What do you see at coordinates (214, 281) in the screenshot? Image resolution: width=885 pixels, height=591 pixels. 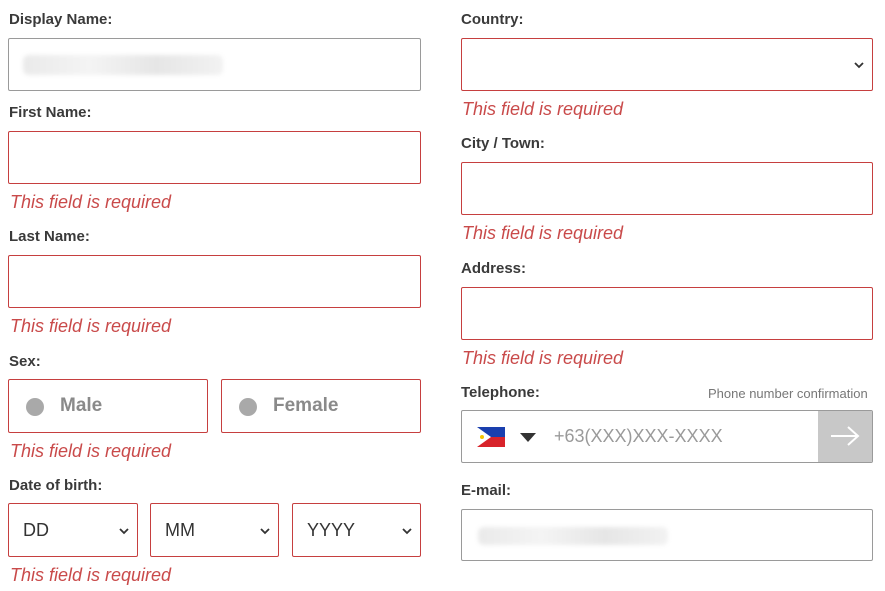 I see `last-name-input` at bounding box center [214, 281].